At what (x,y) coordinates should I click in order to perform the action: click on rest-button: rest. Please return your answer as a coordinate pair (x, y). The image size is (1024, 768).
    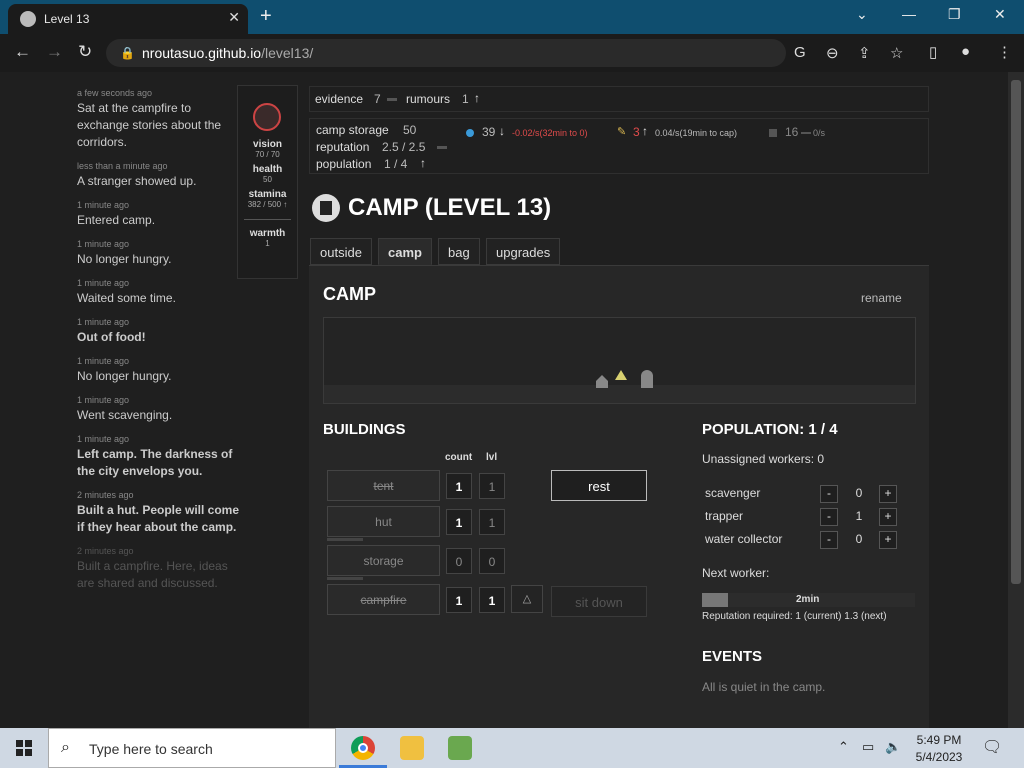
    Looking at the image, I should click on (599, 485).